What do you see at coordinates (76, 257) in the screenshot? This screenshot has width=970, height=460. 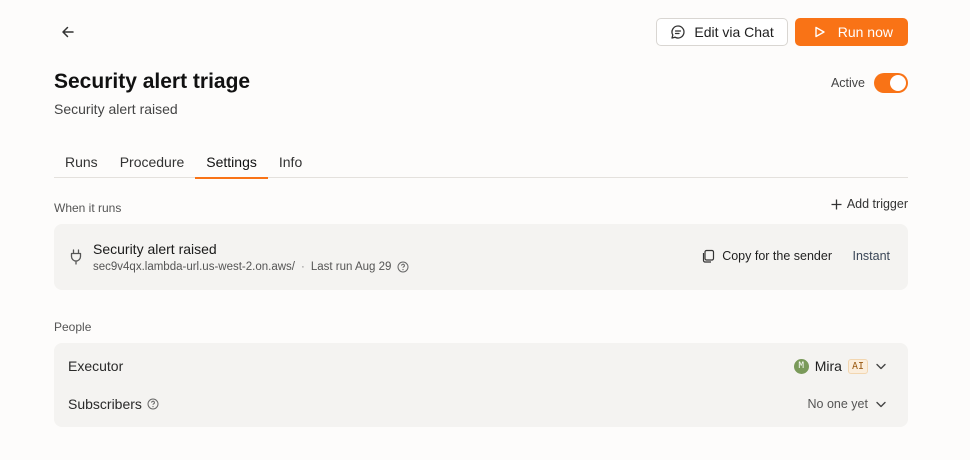 I see `plug-icon` at bounding box center [76, 257].